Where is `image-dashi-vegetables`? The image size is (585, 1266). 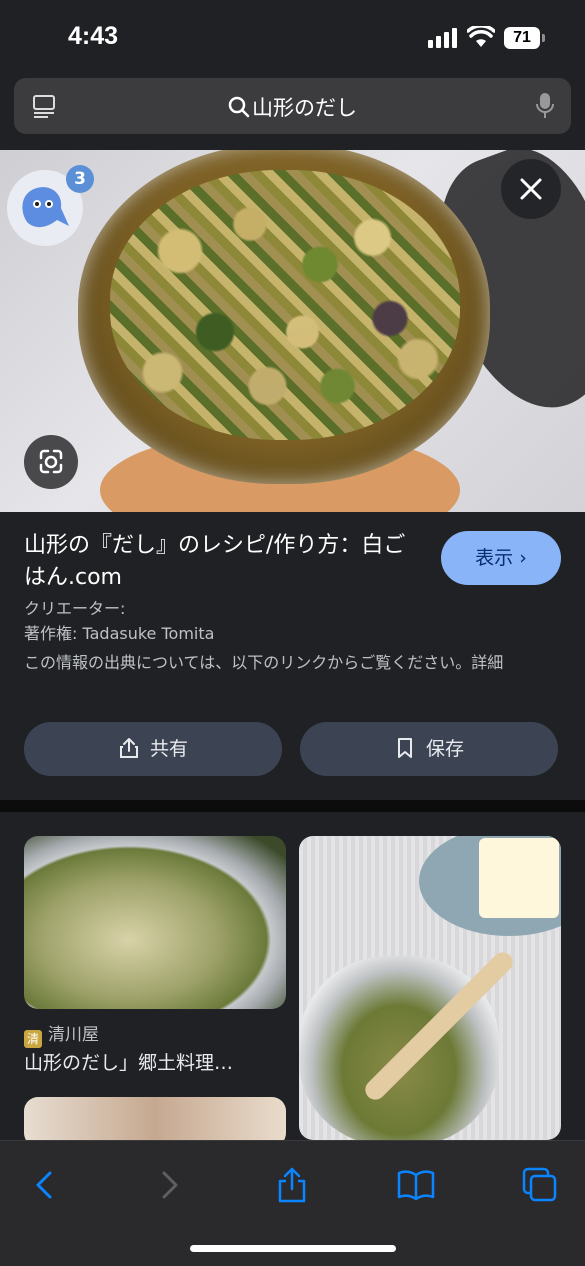 image-dashi-vegetables is located at coordinates (285, 305).